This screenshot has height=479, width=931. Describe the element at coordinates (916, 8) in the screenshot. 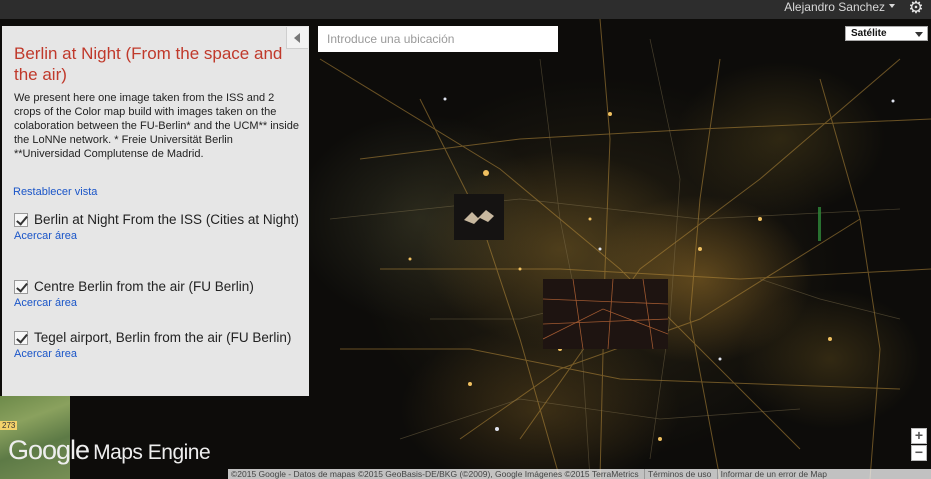

I see `gear-icon: ⚙` at that location.